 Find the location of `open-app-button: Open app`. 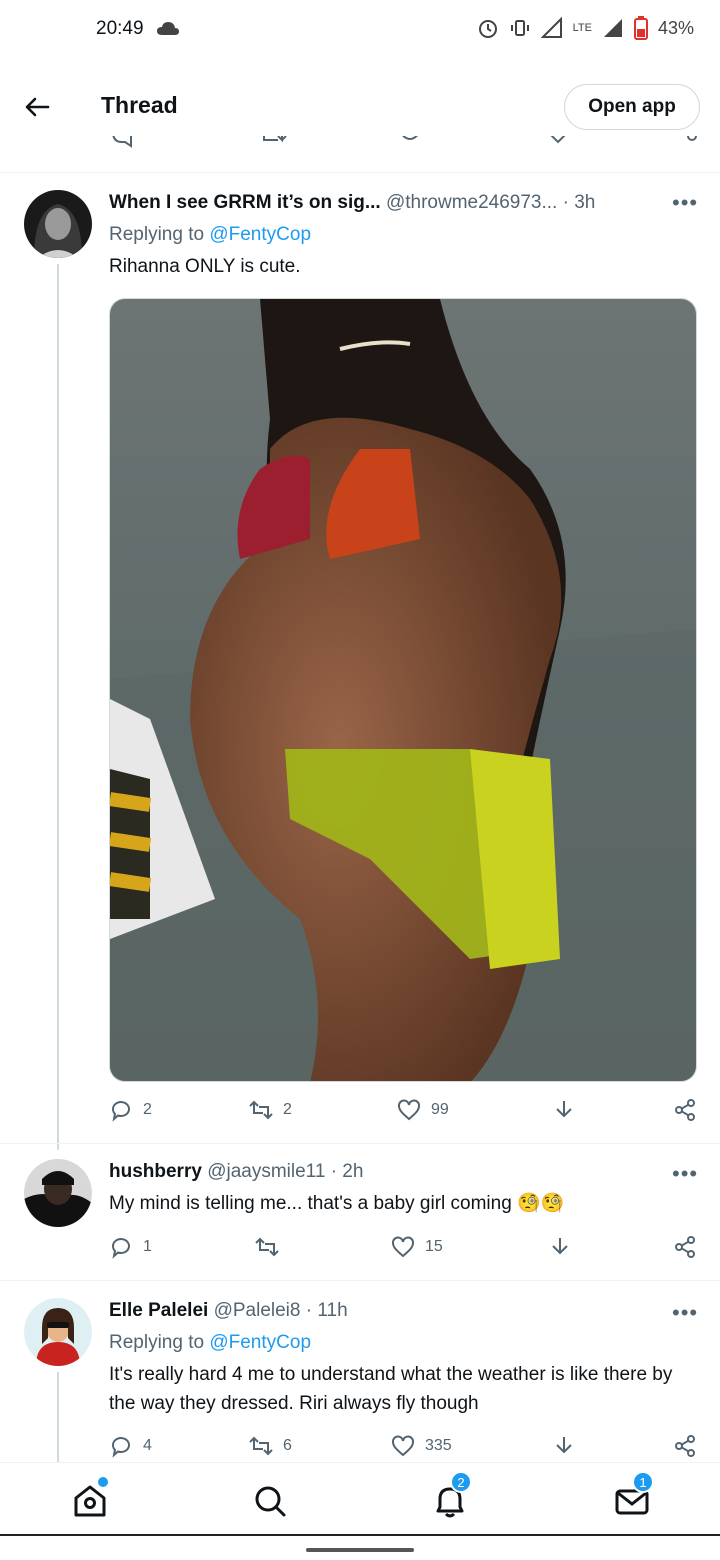

open-app-button: Open app is located at coordinates (632, 107).